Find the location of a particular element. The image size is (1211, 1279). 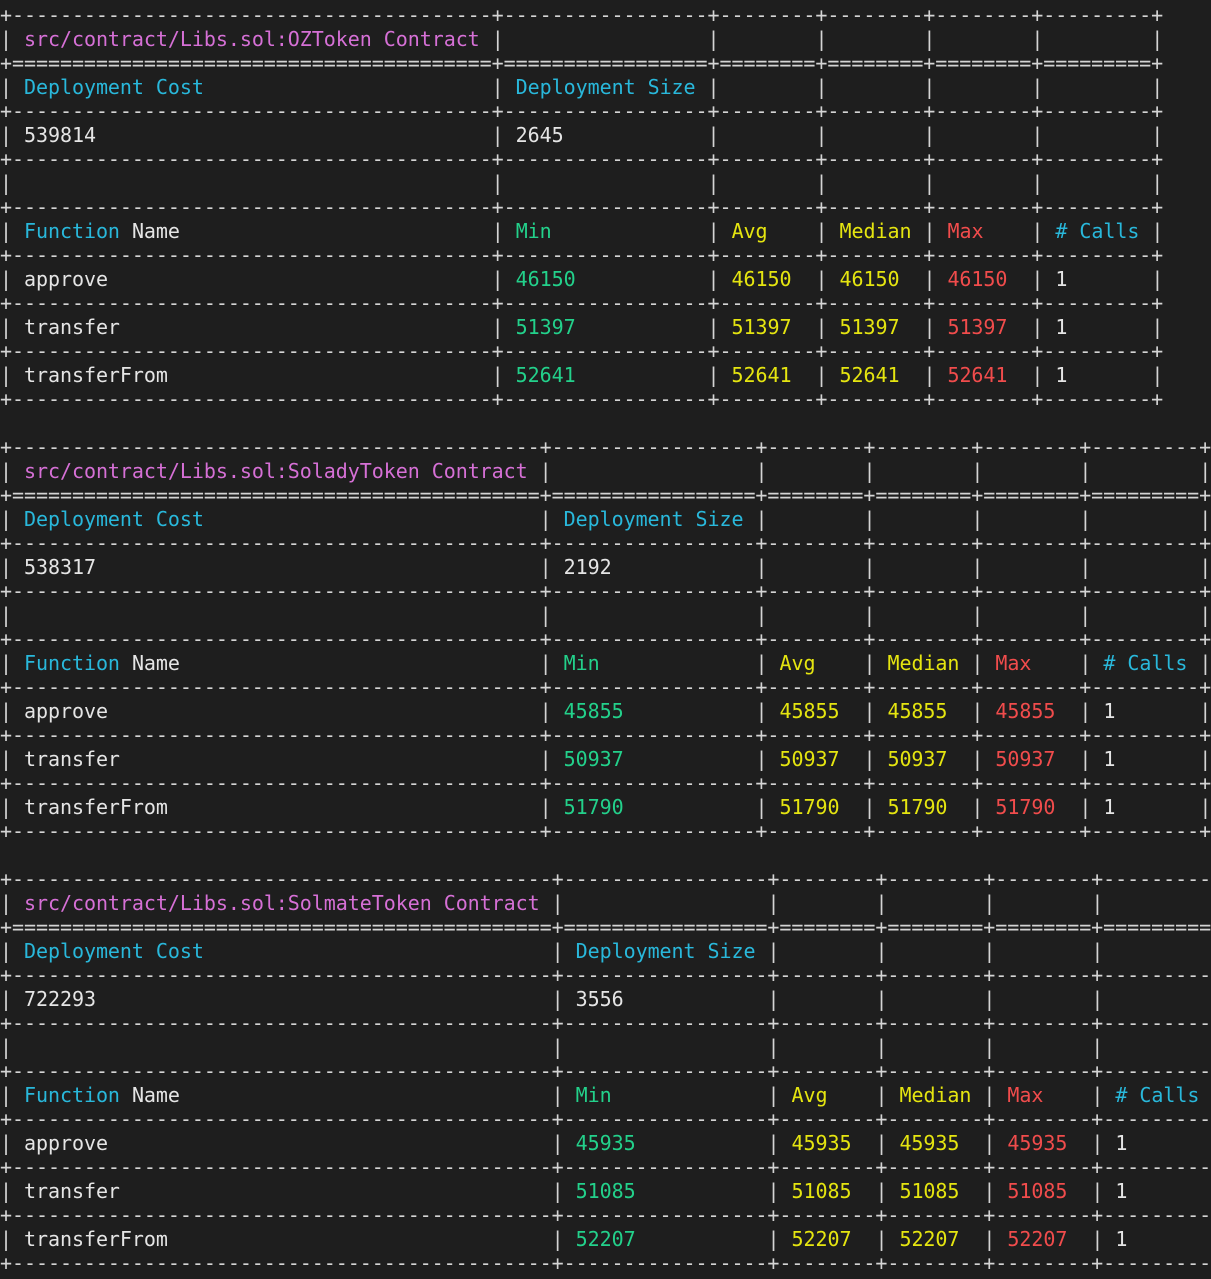

median-value: 46150 is located at coordinates (869, 279).